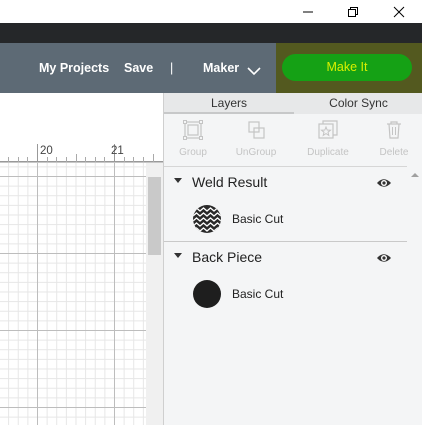 This screenshot has height=425, width=422. What do you see at coordinates (207, 294) in the screenshot?
I see `solid-black-swatch` at bounding box center [207, 294].